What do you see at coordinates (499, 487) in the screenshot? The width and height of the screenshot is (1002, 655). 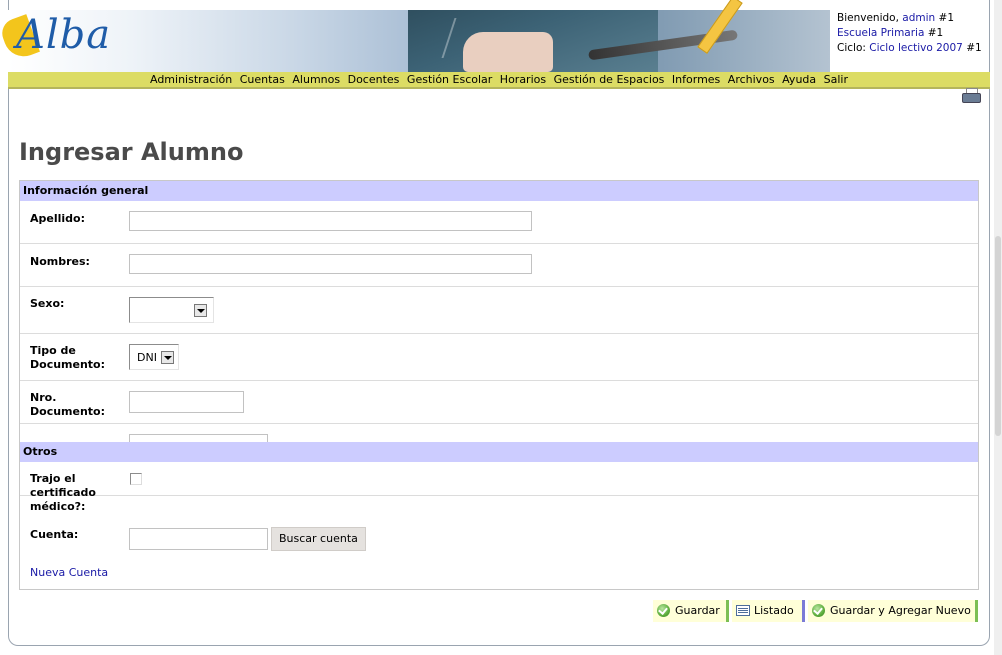 I see `row-certificado: Trajo el certificado médico?:` at bounding box center [499, 487].